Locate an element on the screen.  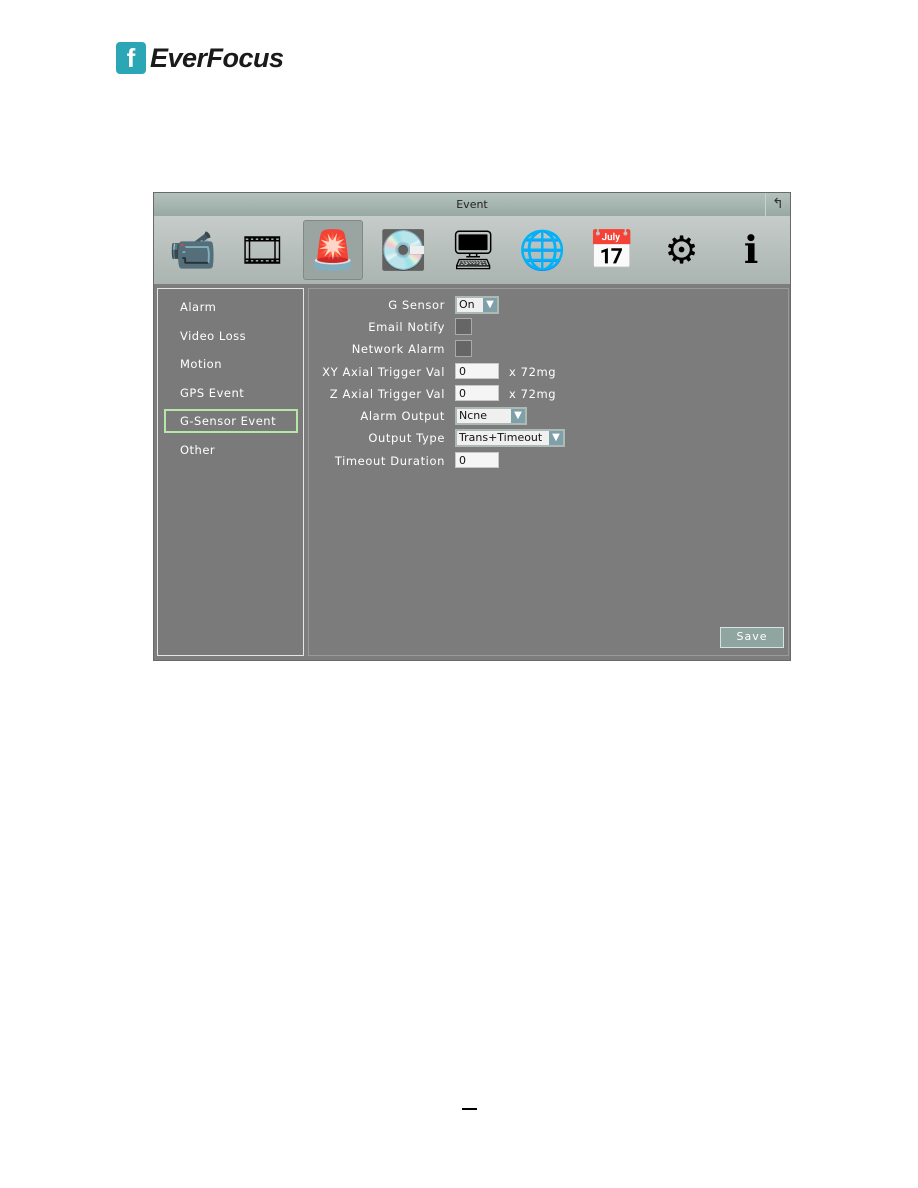
network-alarm-checkbox is located at coordinates (463, 348).